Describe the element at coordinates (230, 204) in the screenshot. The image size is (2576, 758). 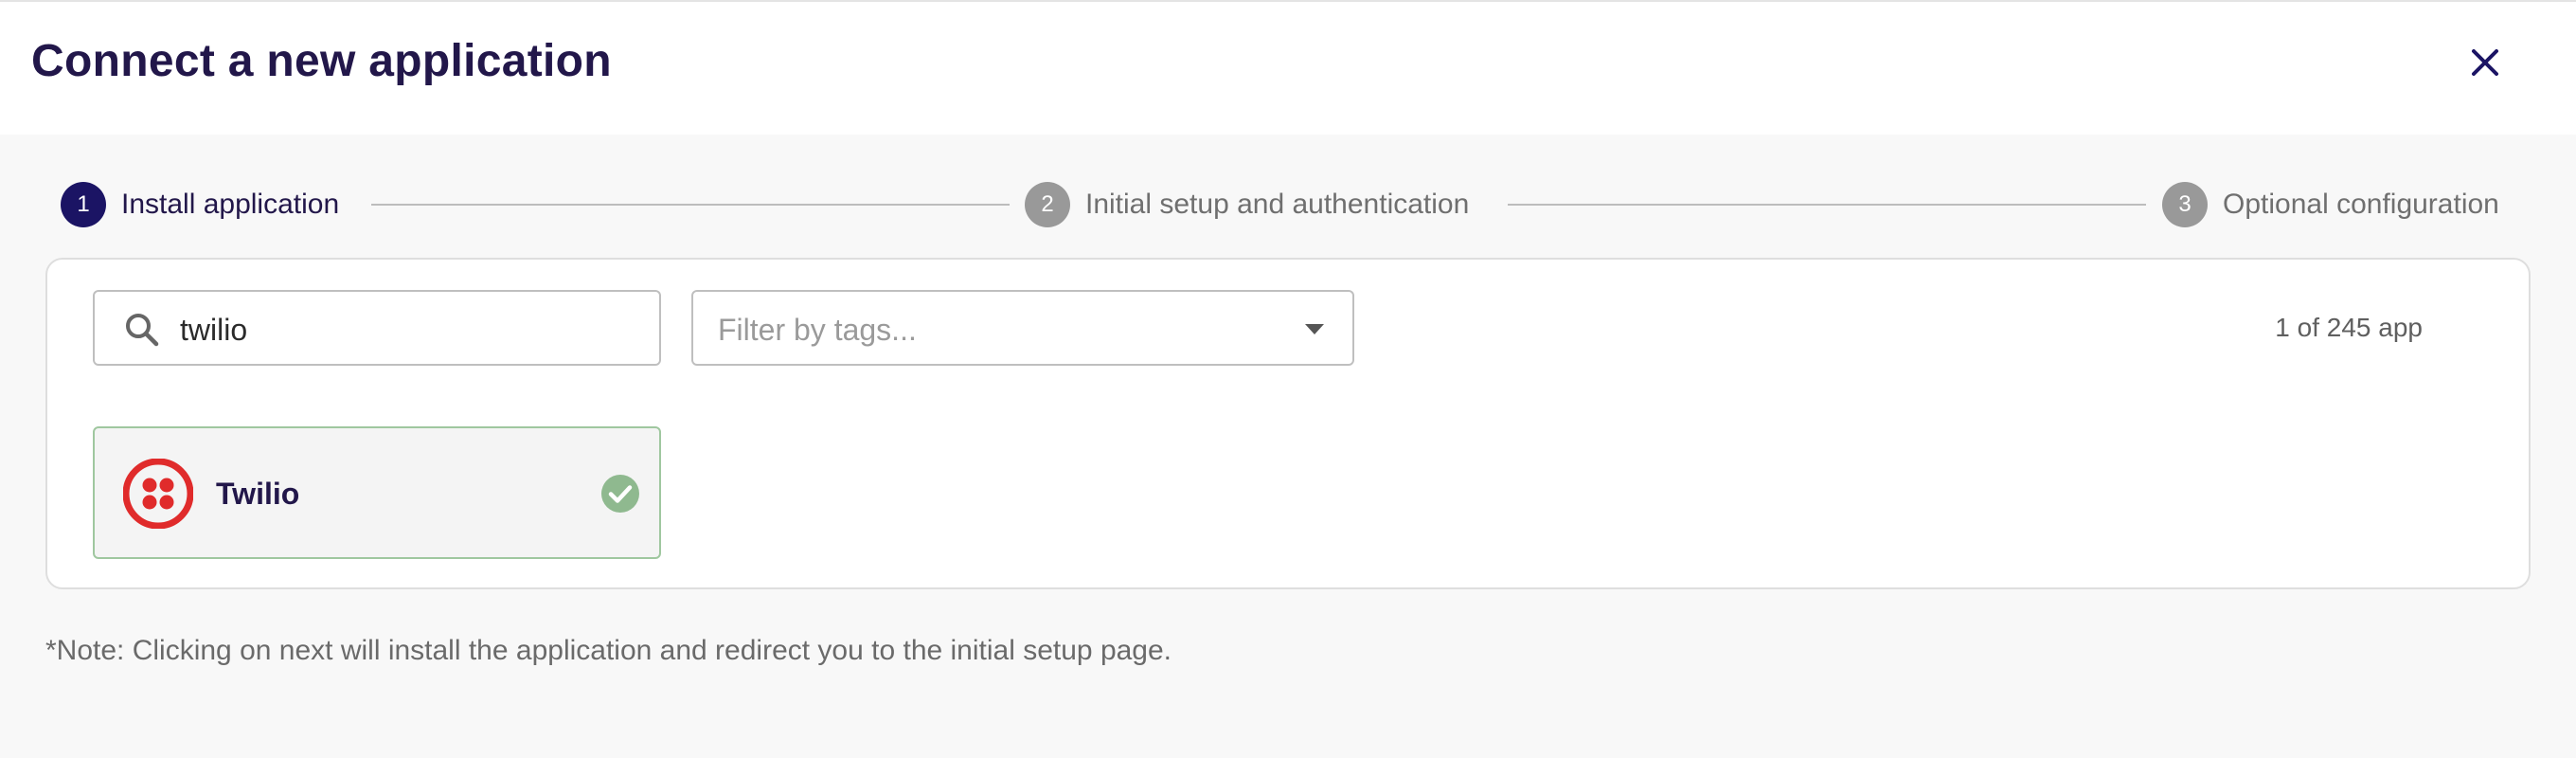
I see `step-label: Install application` at that location.